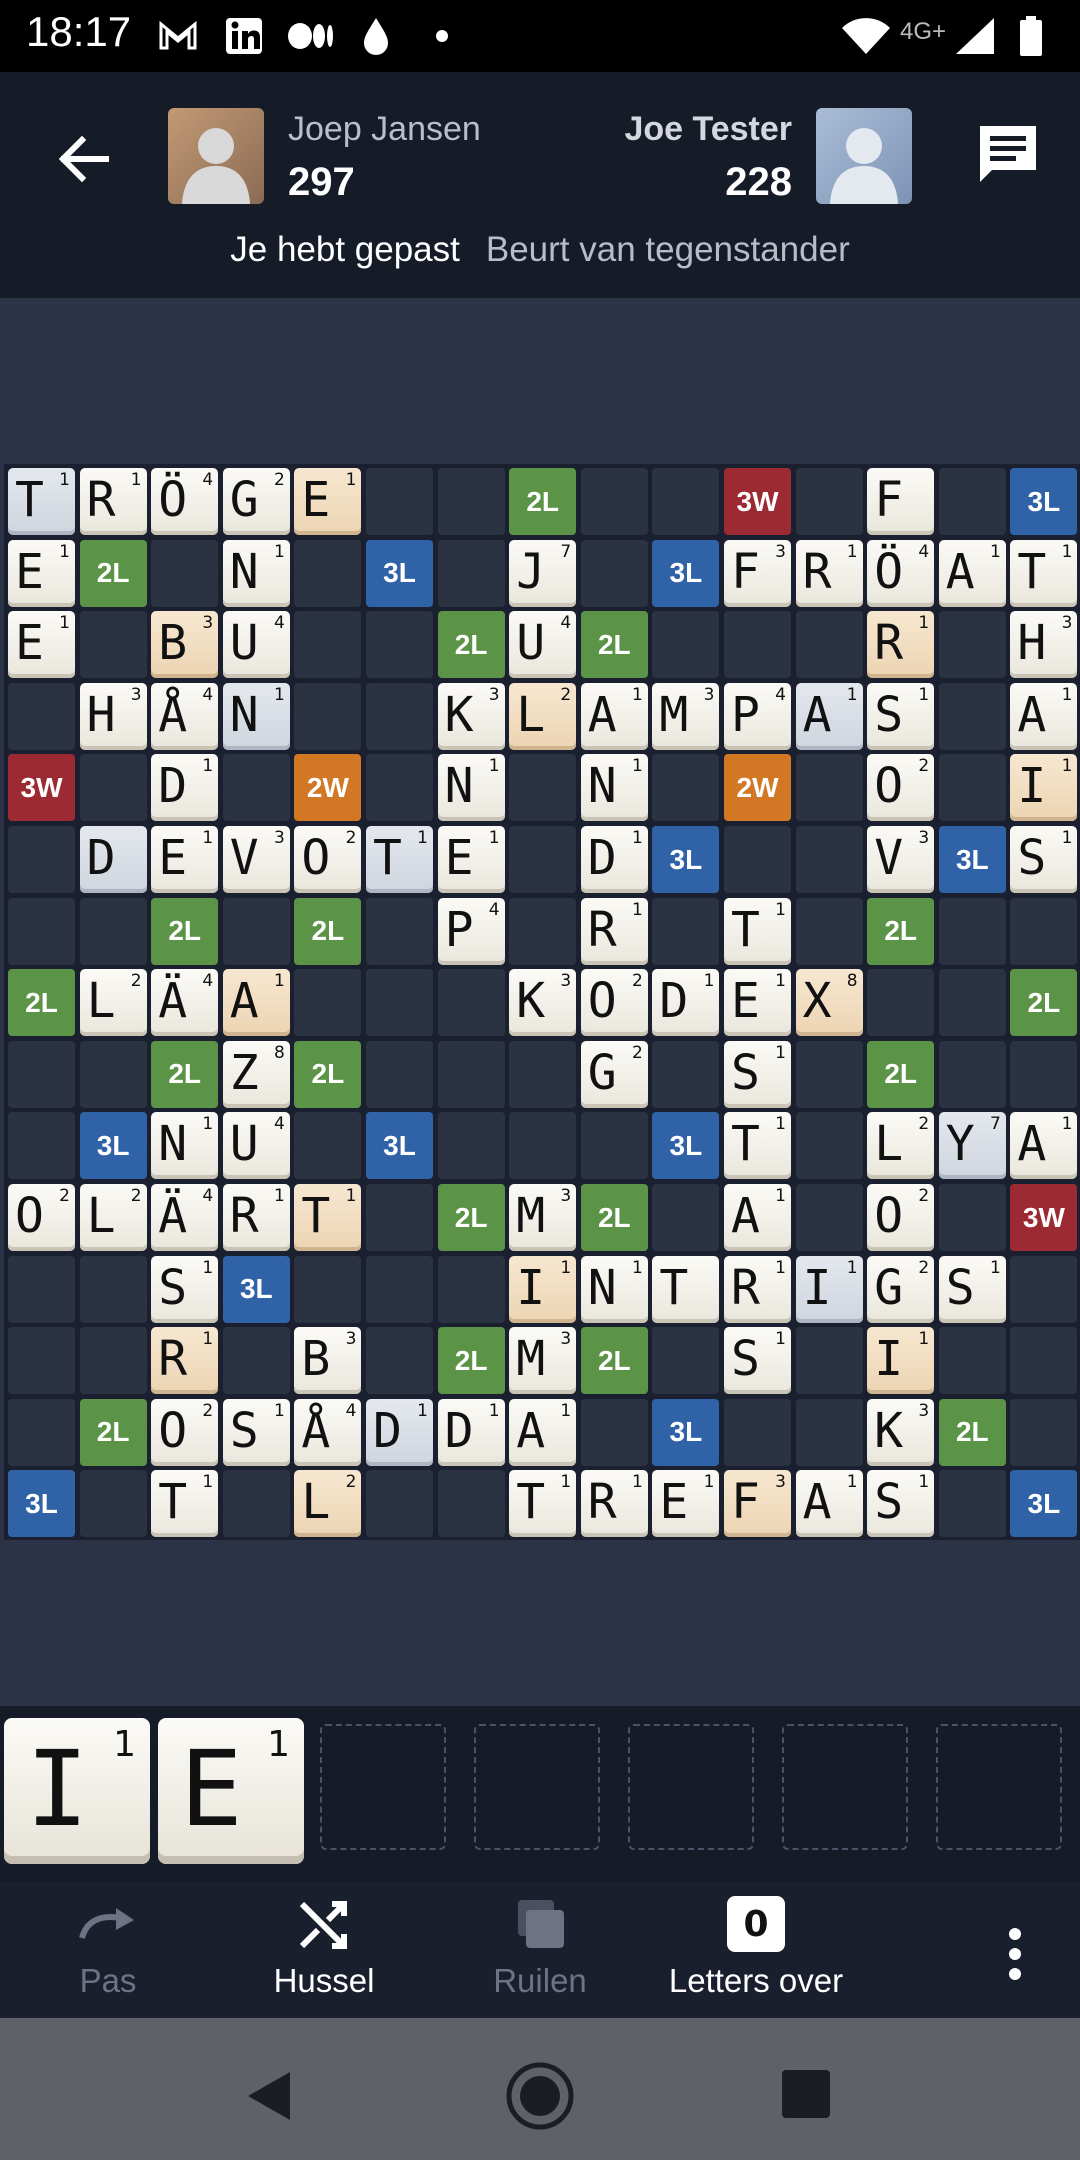 Image resolution: width=1080 pixels, height=2160 pixels. What do you see at coordinates (77, 1791) in the screenshot?
I see `rack-tile: I1` at bounding box center [77, 1791].